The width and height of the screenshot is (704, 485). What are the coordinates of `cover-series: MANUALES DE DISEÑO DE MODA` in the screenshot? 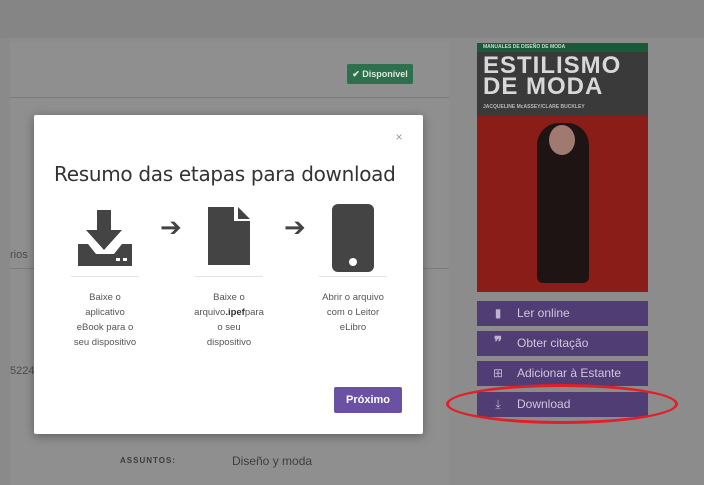 It's located at (562, 47).